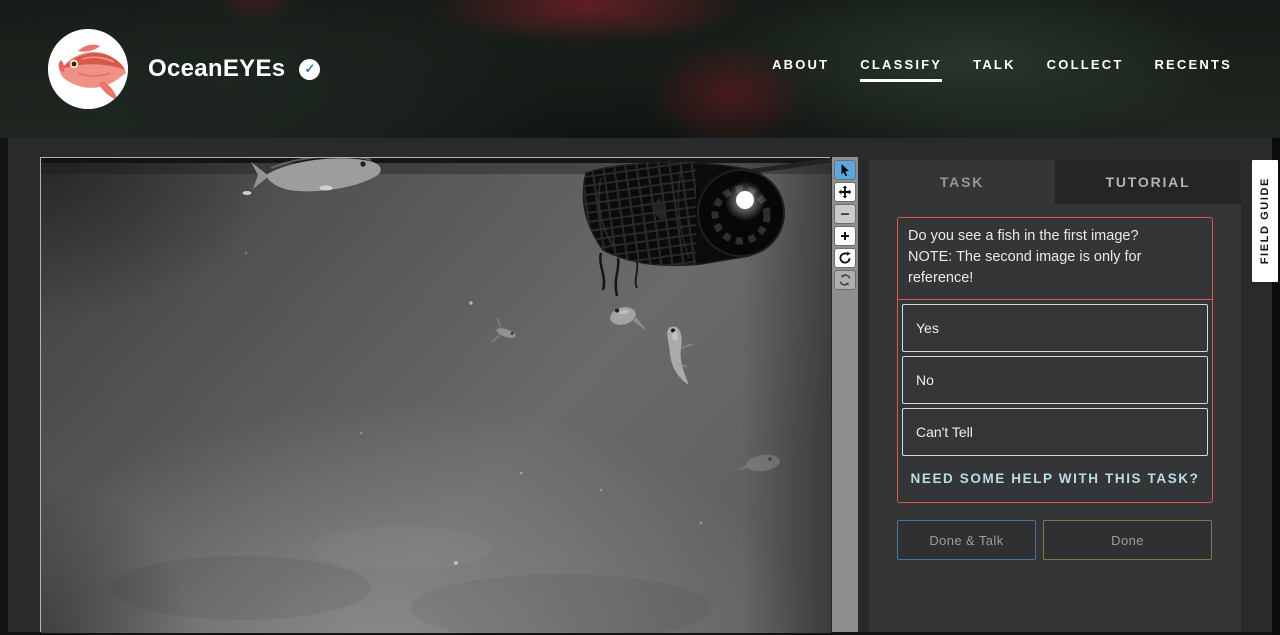 The height and width of the screenshot is (635, 1280). I want to click on nav-item-talk: TALK, so click(994, 69).